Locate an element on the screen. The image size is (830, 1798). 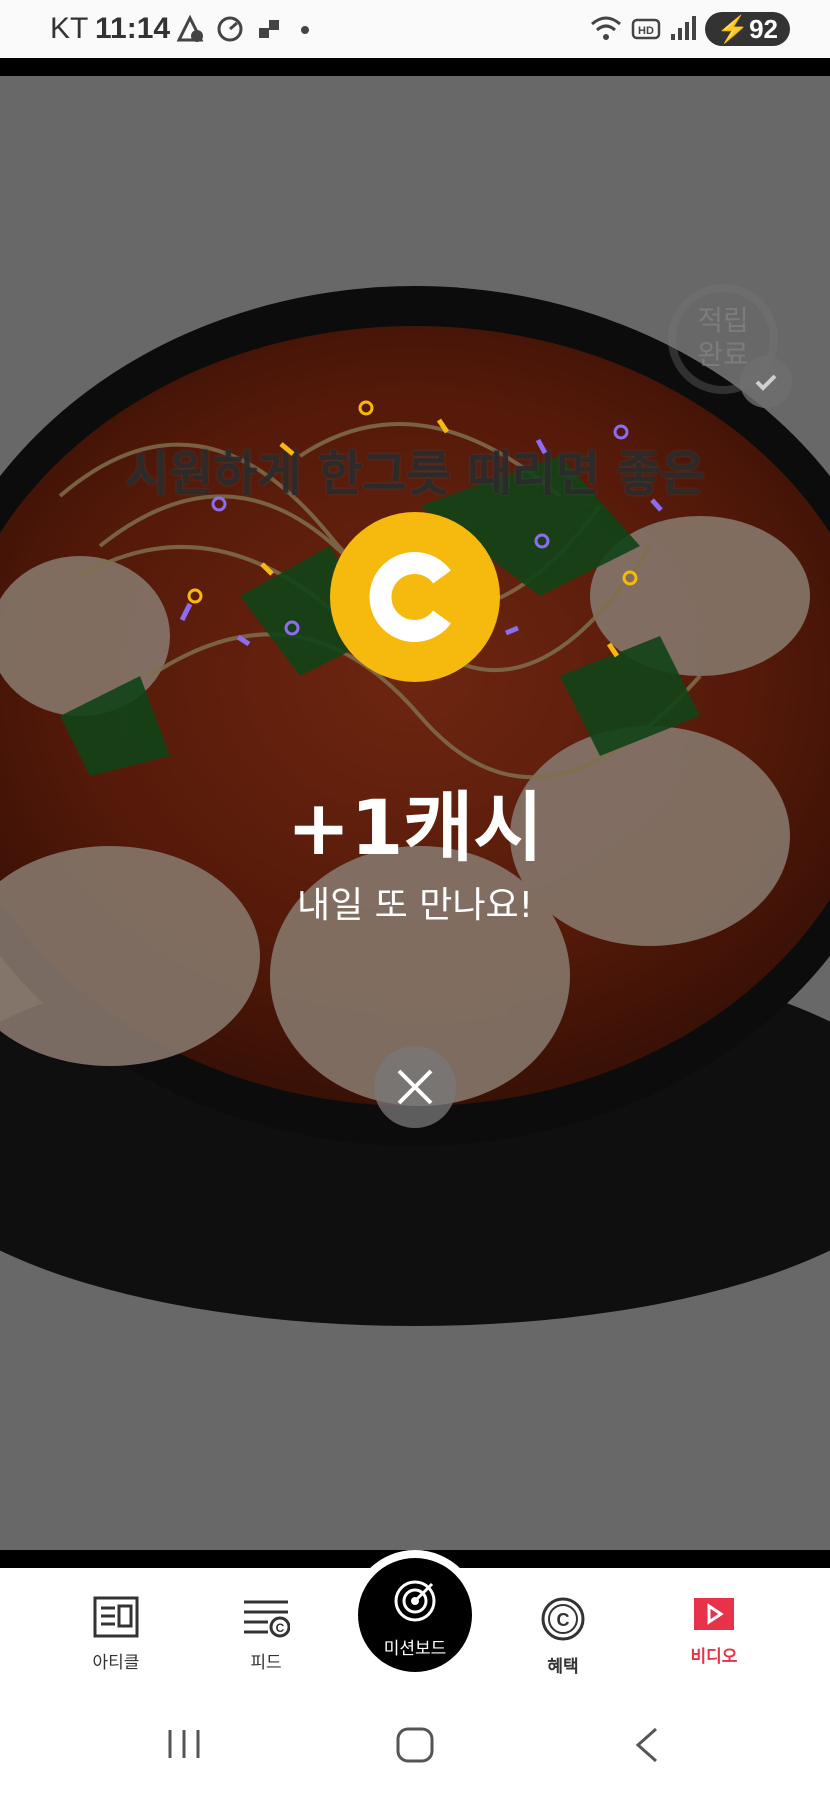
more-dot-icon is located at coordinates (305, 30).